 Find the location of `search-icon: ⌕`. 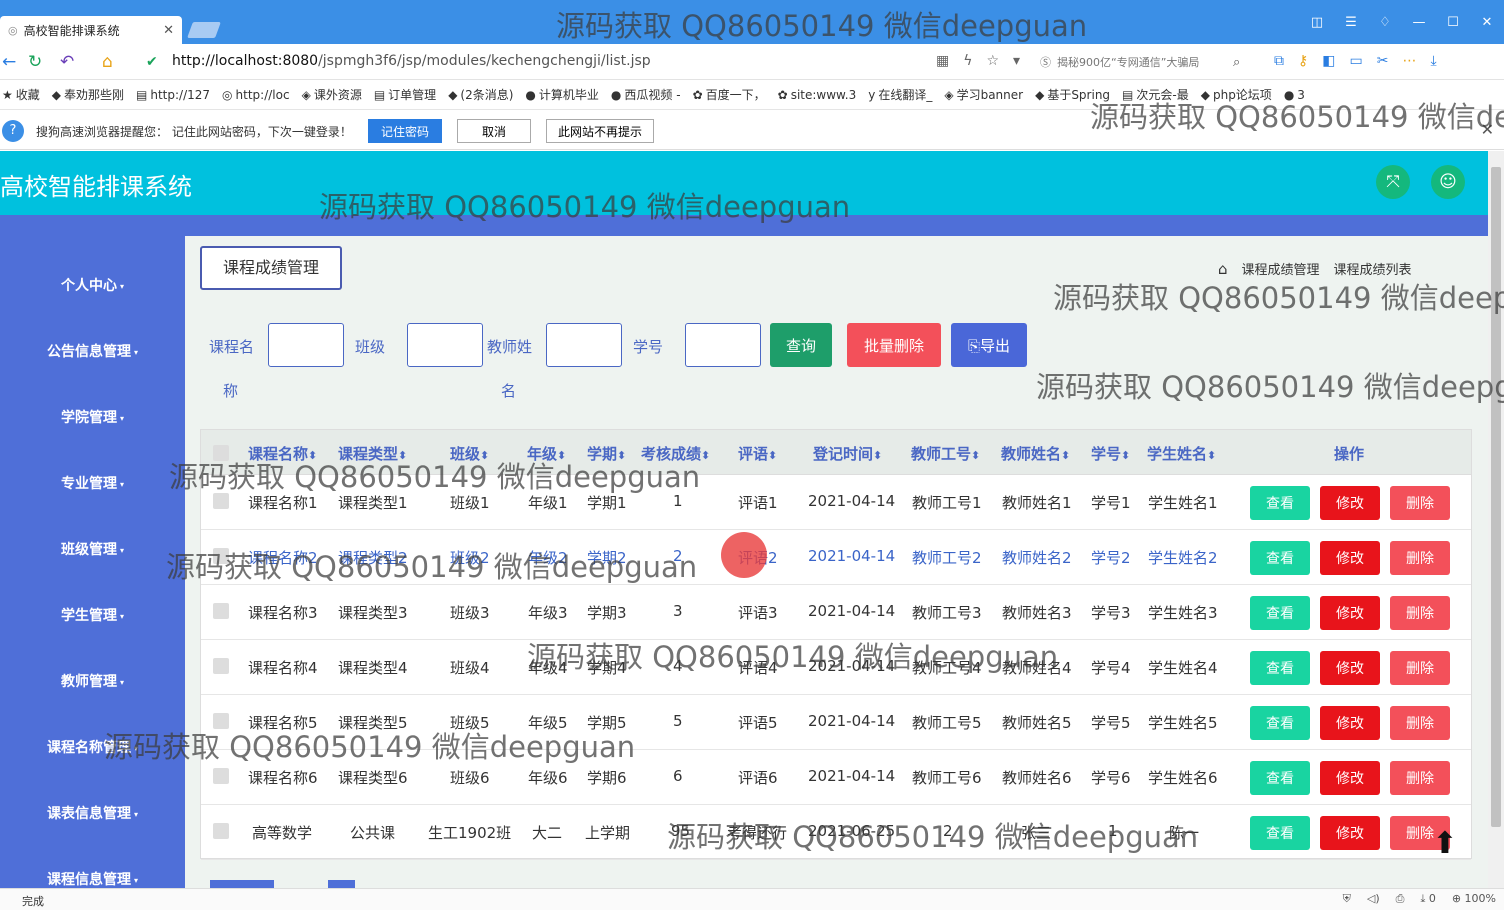

search-icon: ⌕ is located at coordinates (1236, 62).